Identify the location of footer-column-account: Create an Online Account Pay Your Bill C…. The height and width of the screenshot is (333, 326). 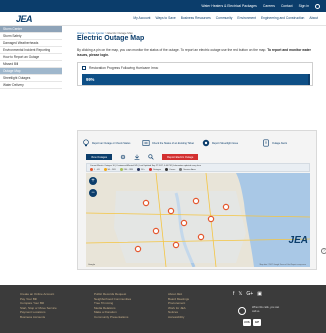
(38, 306).